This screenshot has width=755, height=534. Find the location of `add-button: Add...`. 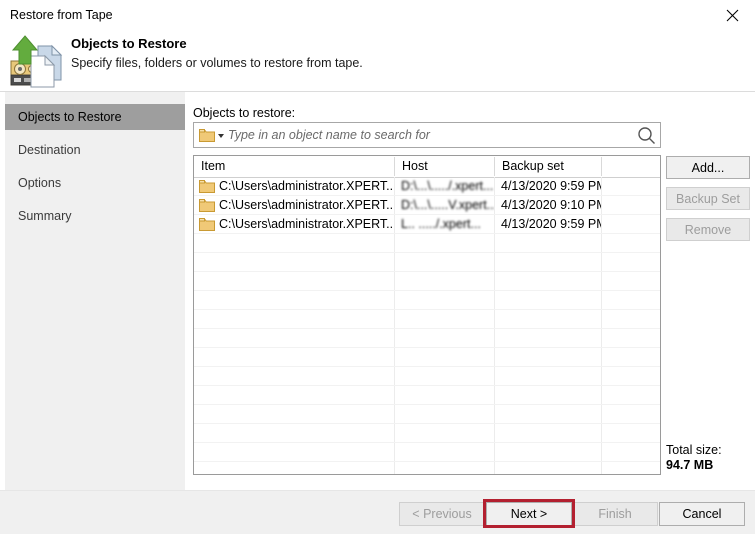

add-button: Add... is located at coordinates (708, 167).